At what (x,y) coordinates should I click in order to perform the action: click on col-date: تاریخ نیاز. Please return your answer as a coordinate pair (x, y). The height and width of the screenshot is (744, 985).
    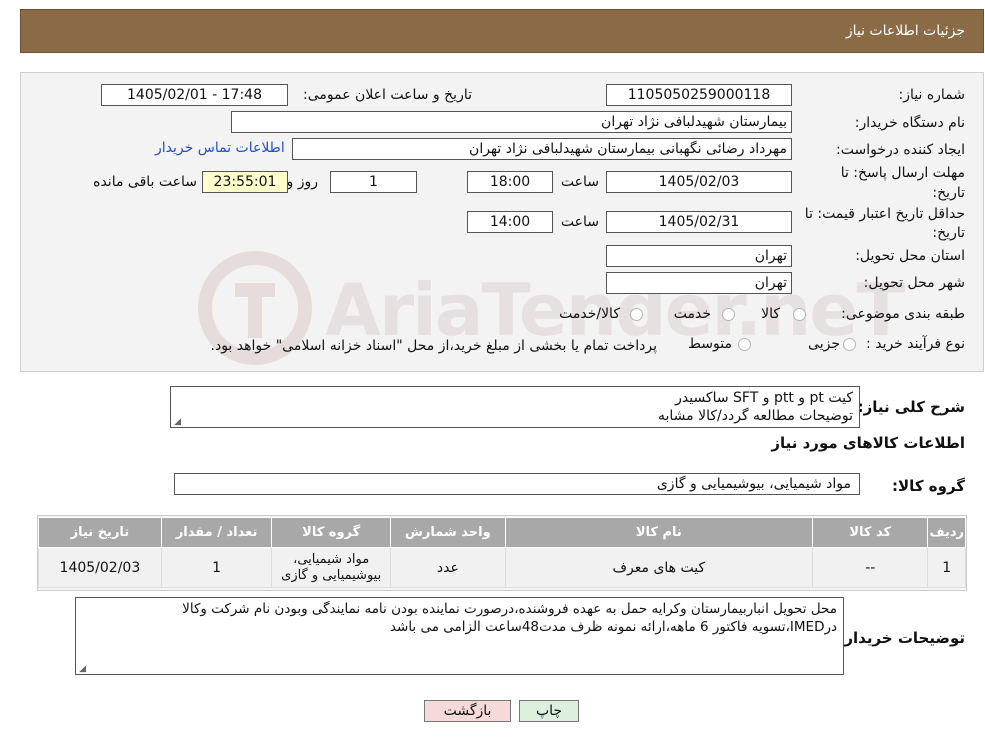
    Looking at the image, I should click on (100, 532).